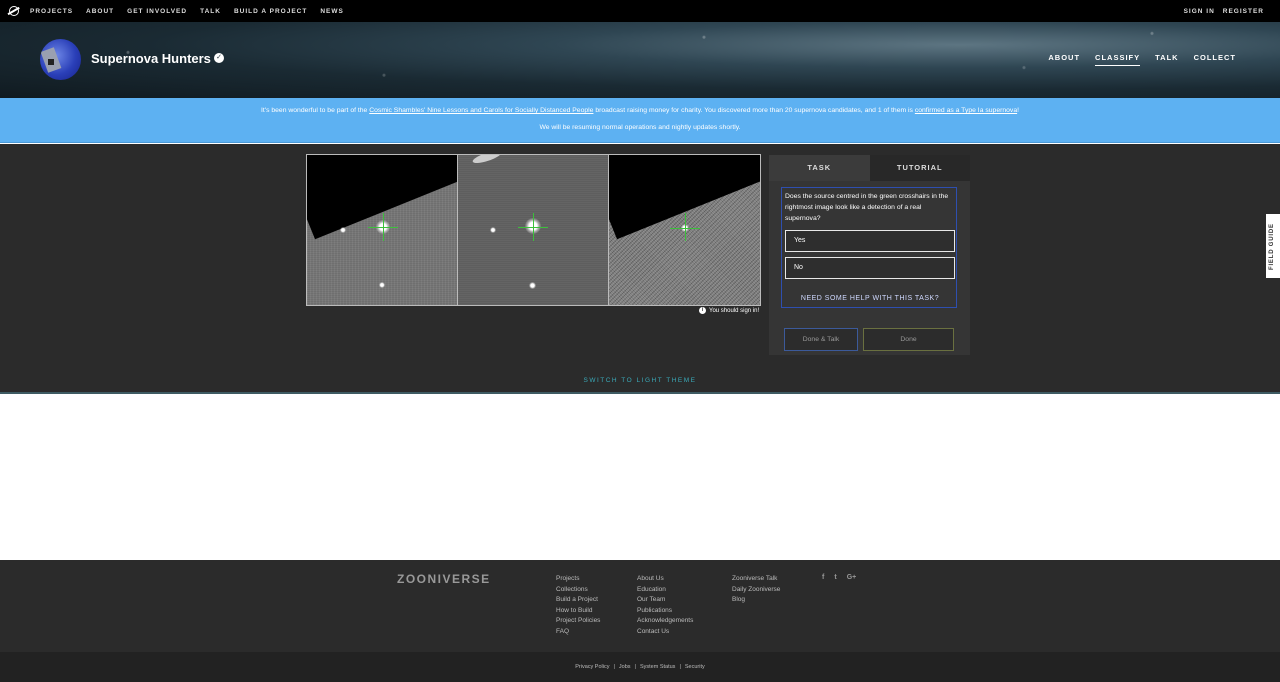  What do you see at coordinates (315, 110) in the screenshot?
I see `announcement-text-1: It's been wonderful to be part of the` at bounding box center [315, 110].